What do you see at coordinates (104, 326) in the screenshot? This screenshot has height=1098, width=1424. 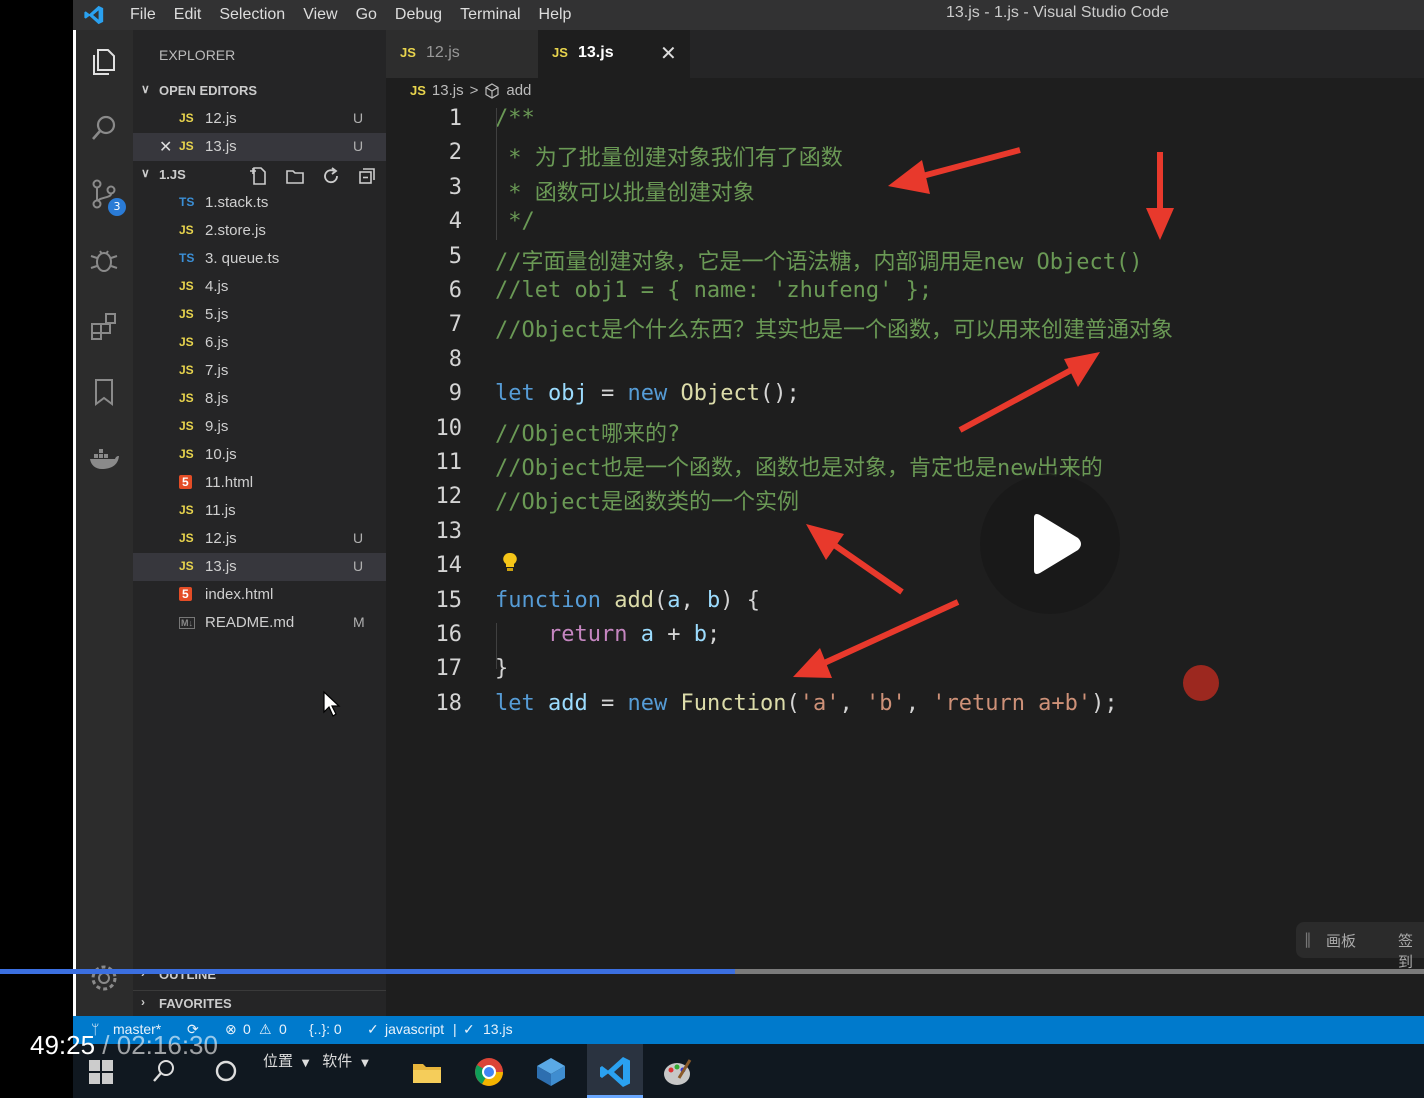 I see `extensions-icon` at bounding box center [104, 326].